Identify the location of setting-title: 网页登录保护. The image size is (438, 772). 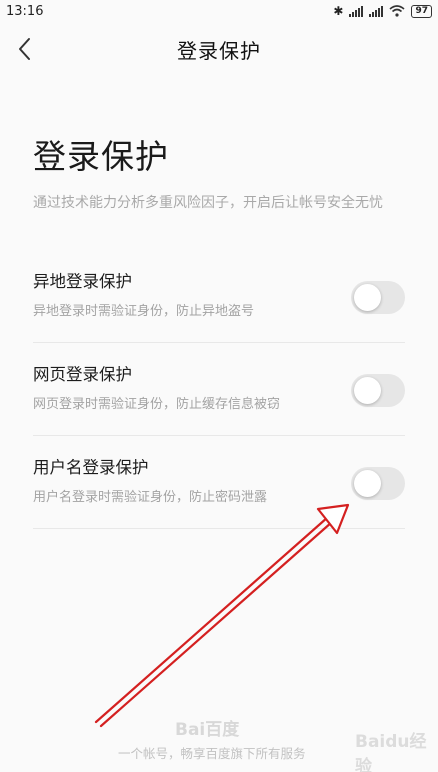
(82, 374).